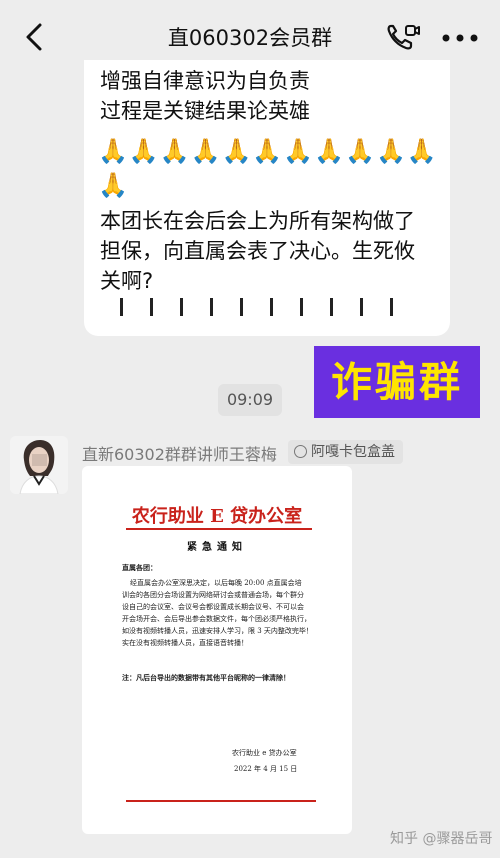 This screenshot has width=500, height=858. Describe the element at coordinates (250, 38) in the screenshot. I see `chat-title: 直060302会员群` at that location.